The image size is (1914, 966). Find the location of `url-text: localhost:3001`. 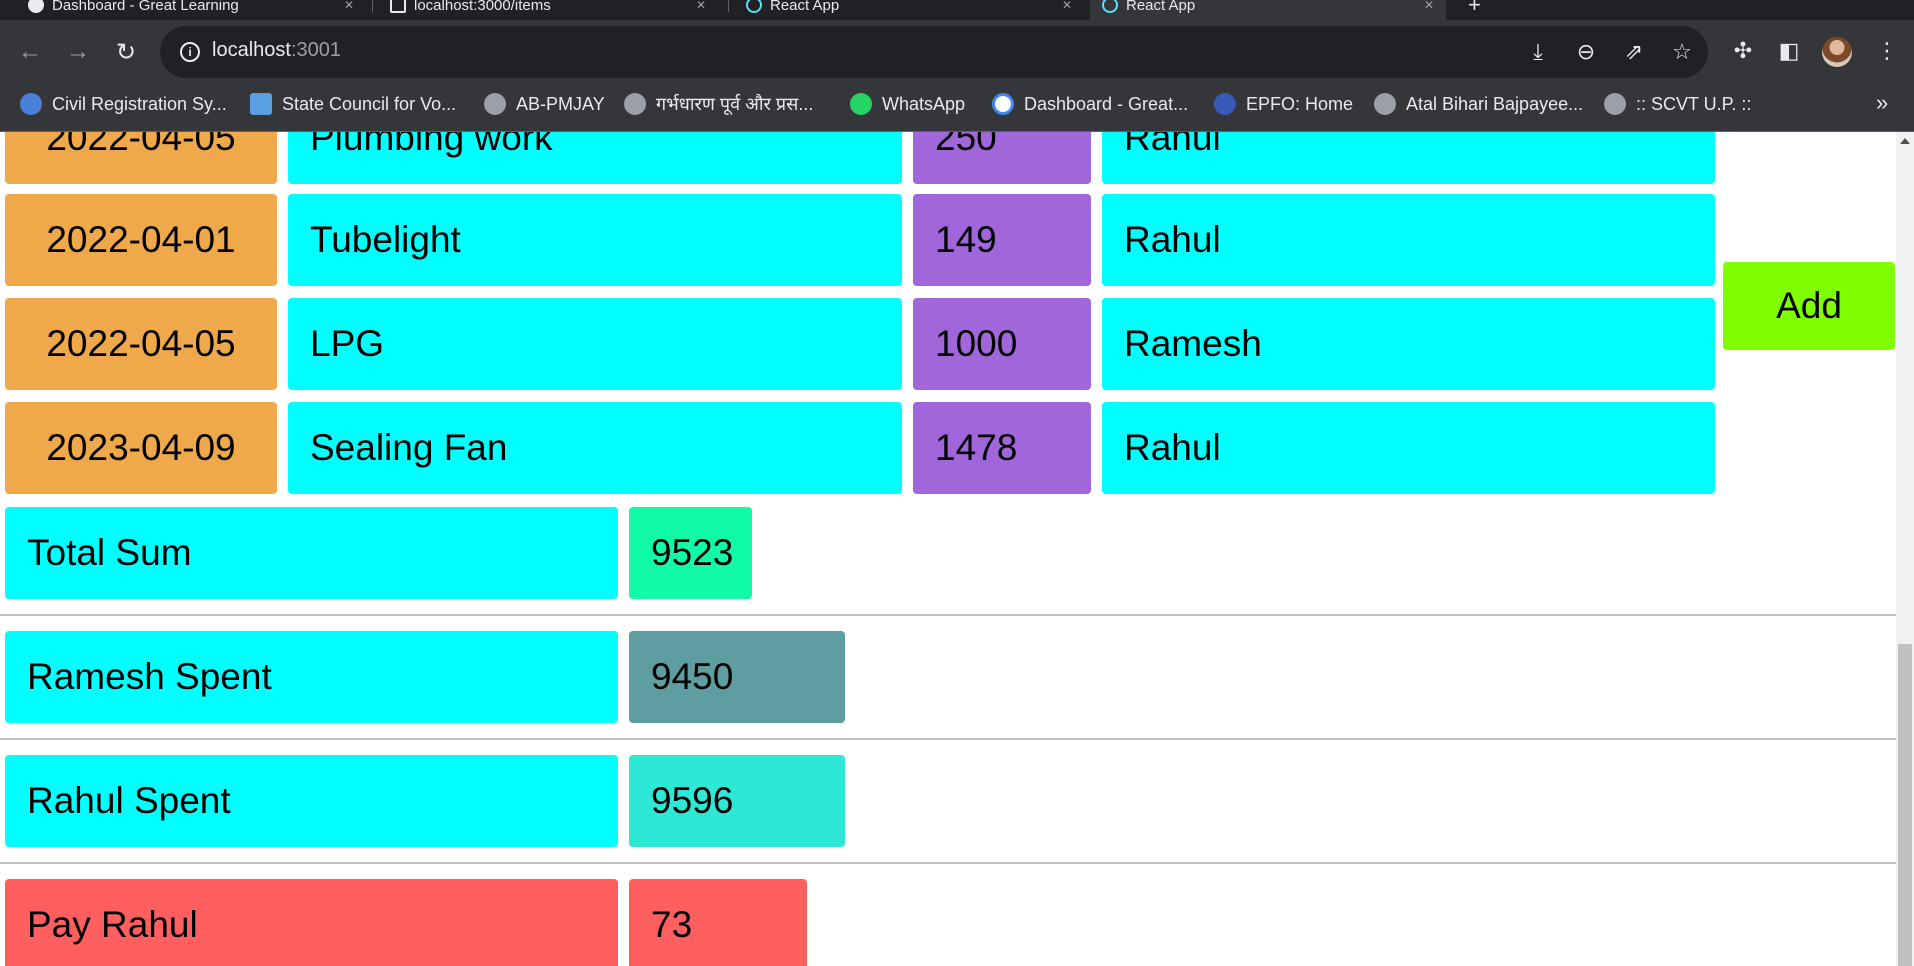

url-text: localhost:3001 is located at coordinates (276, 50).